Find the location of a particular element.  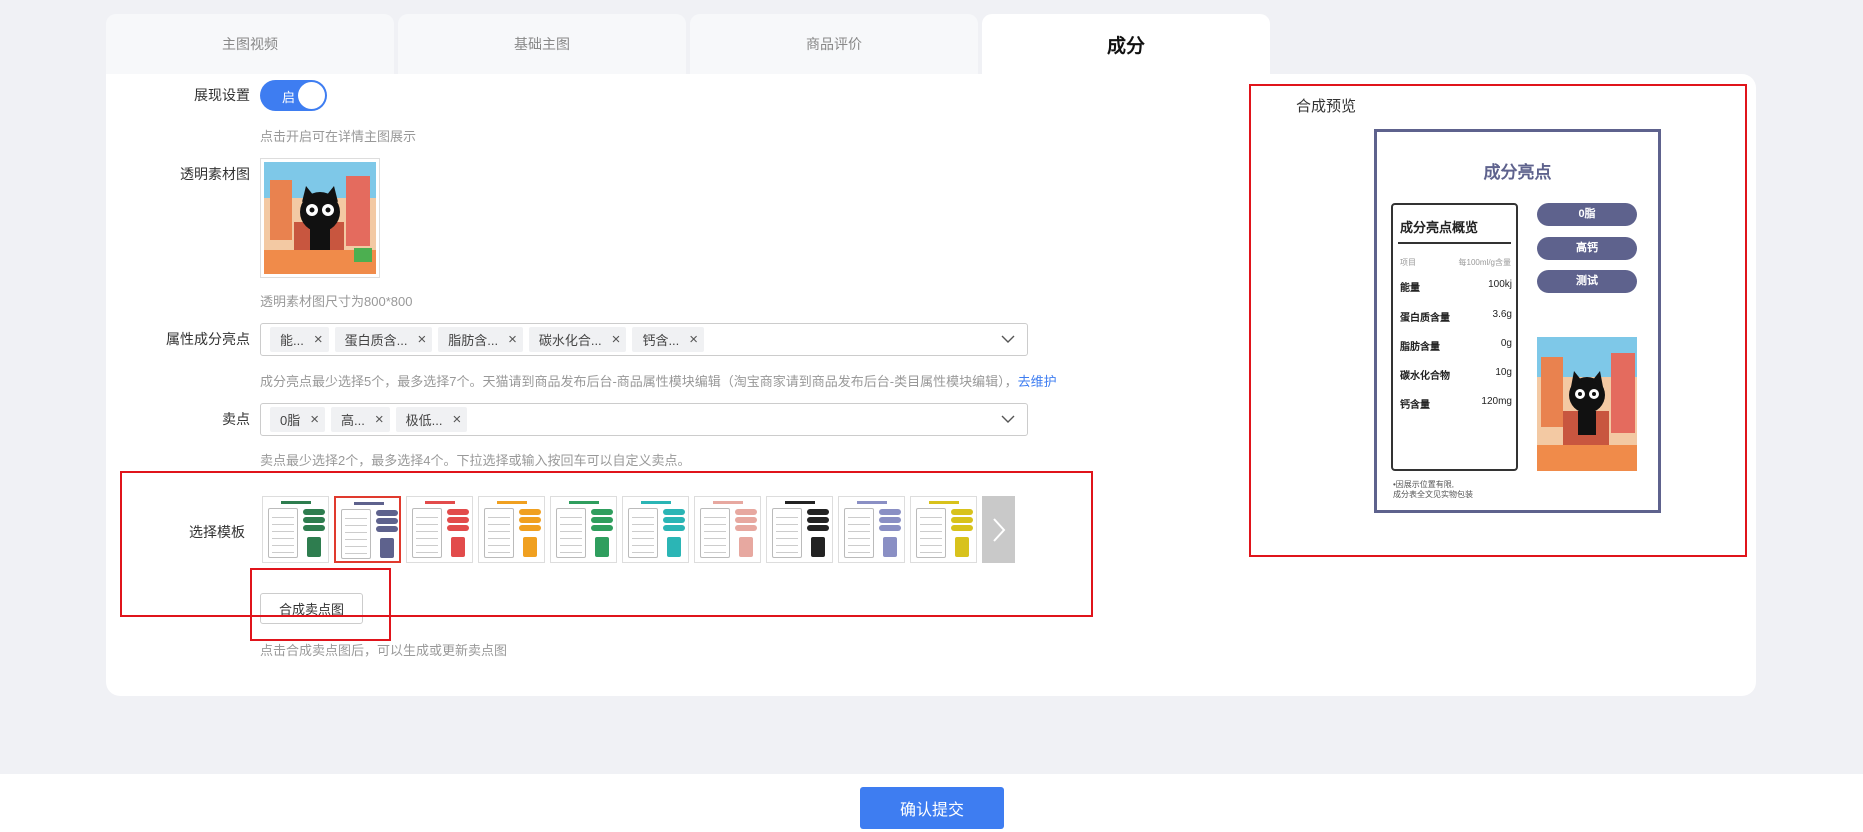

display-toggle: 启 is located at coordinates (293, 95).